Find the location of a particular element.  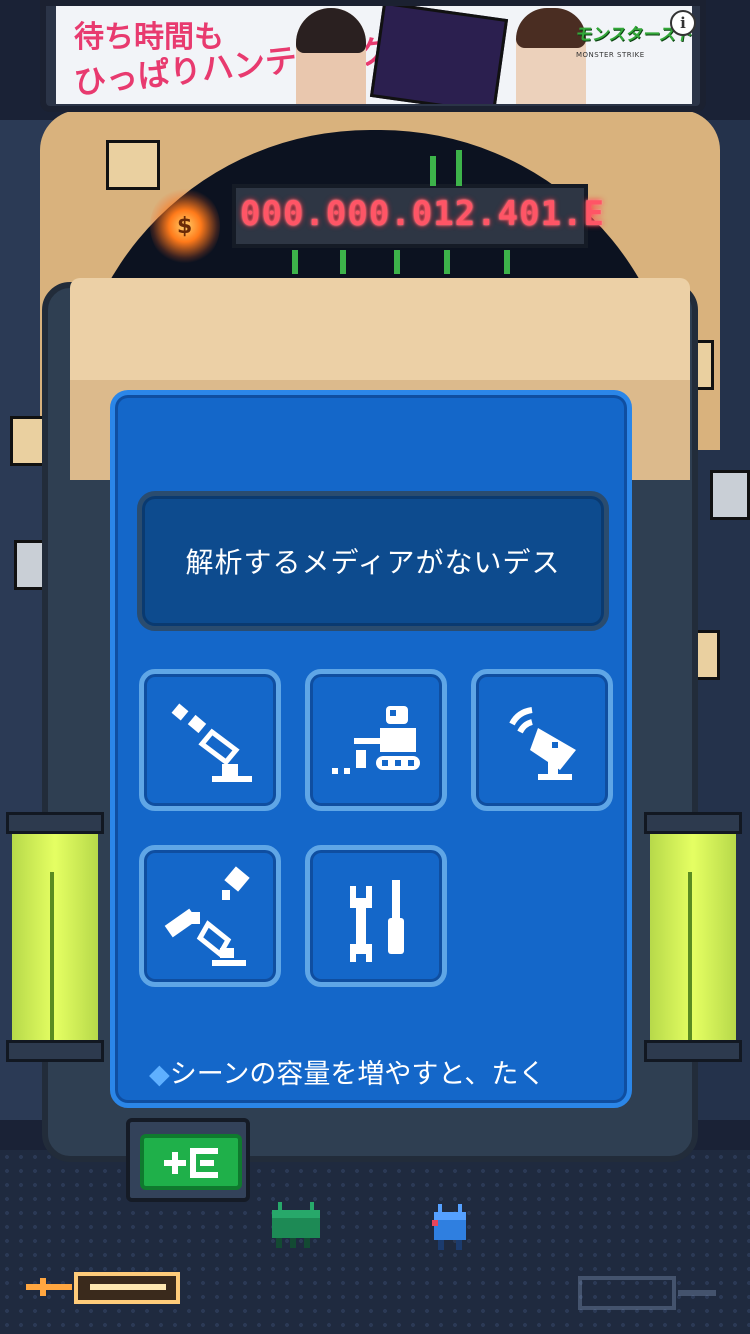

telescope-icon is located at coordinates (211, 742).